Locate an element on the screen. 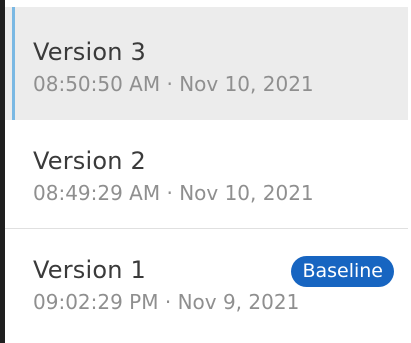 The height and width of the screenshot is (343, 411). baseline-badge: Baseline is located at coordinates (342, 271).